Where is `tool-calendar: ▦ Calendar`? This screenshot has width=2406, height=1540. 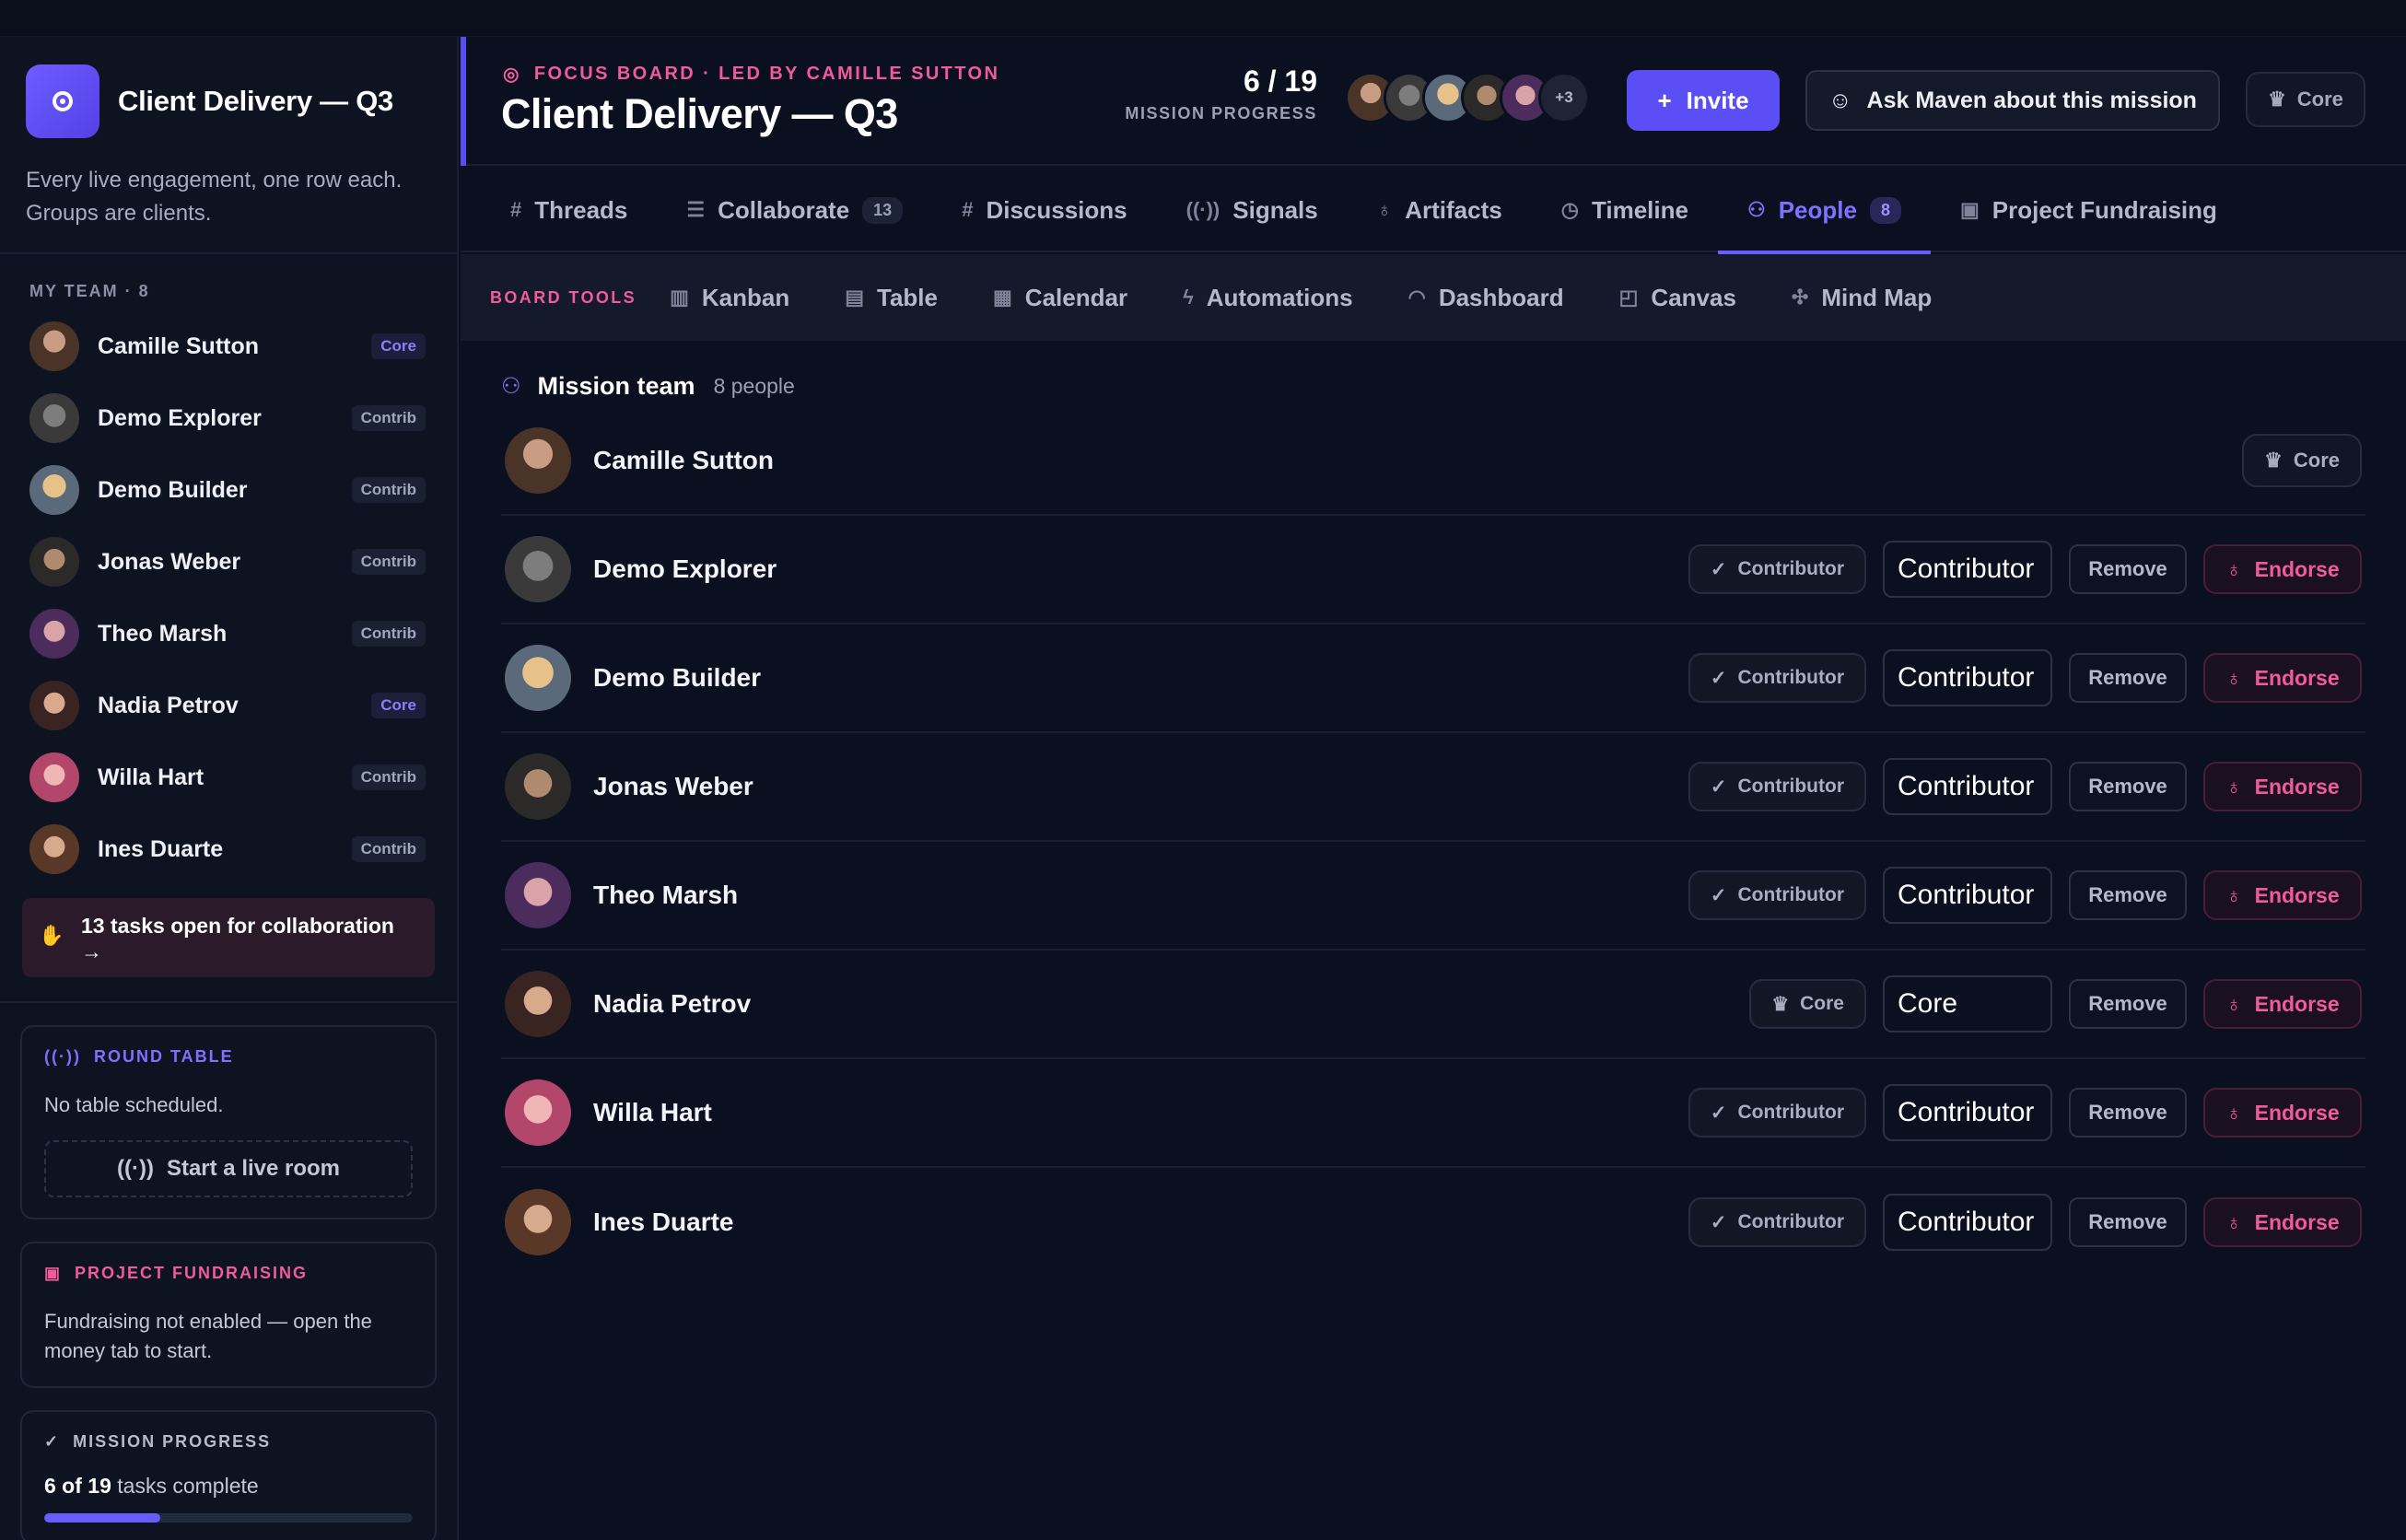
tool-calendar: ▦ Calendar is located at coordinates (1060, 298).